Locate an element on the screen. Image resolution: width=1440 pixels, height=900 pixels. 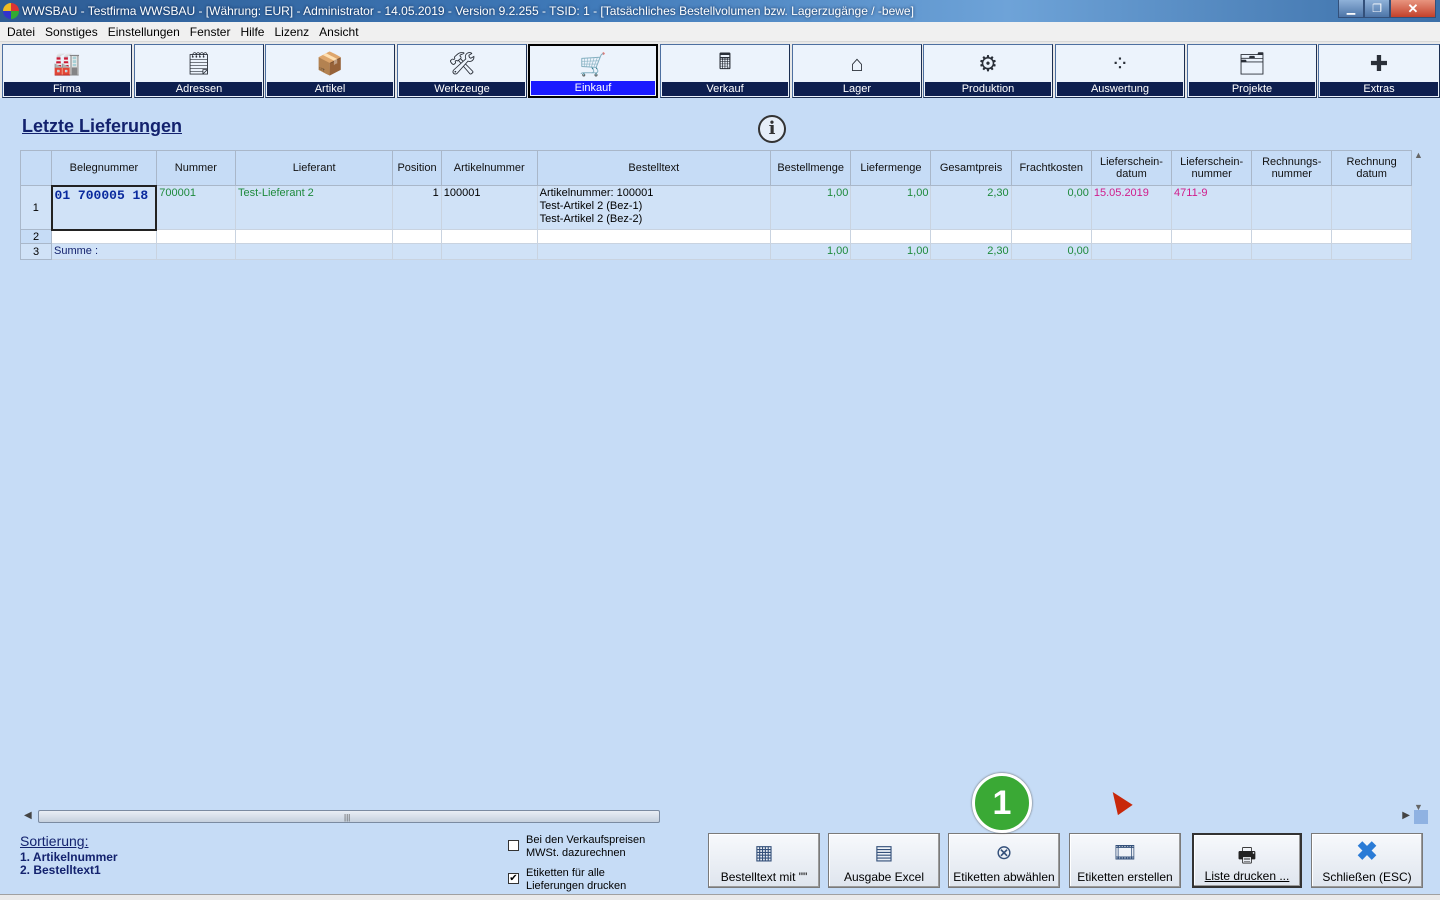
col-bestellmenge: Bestellmenge is located at coordinates (810, 168).